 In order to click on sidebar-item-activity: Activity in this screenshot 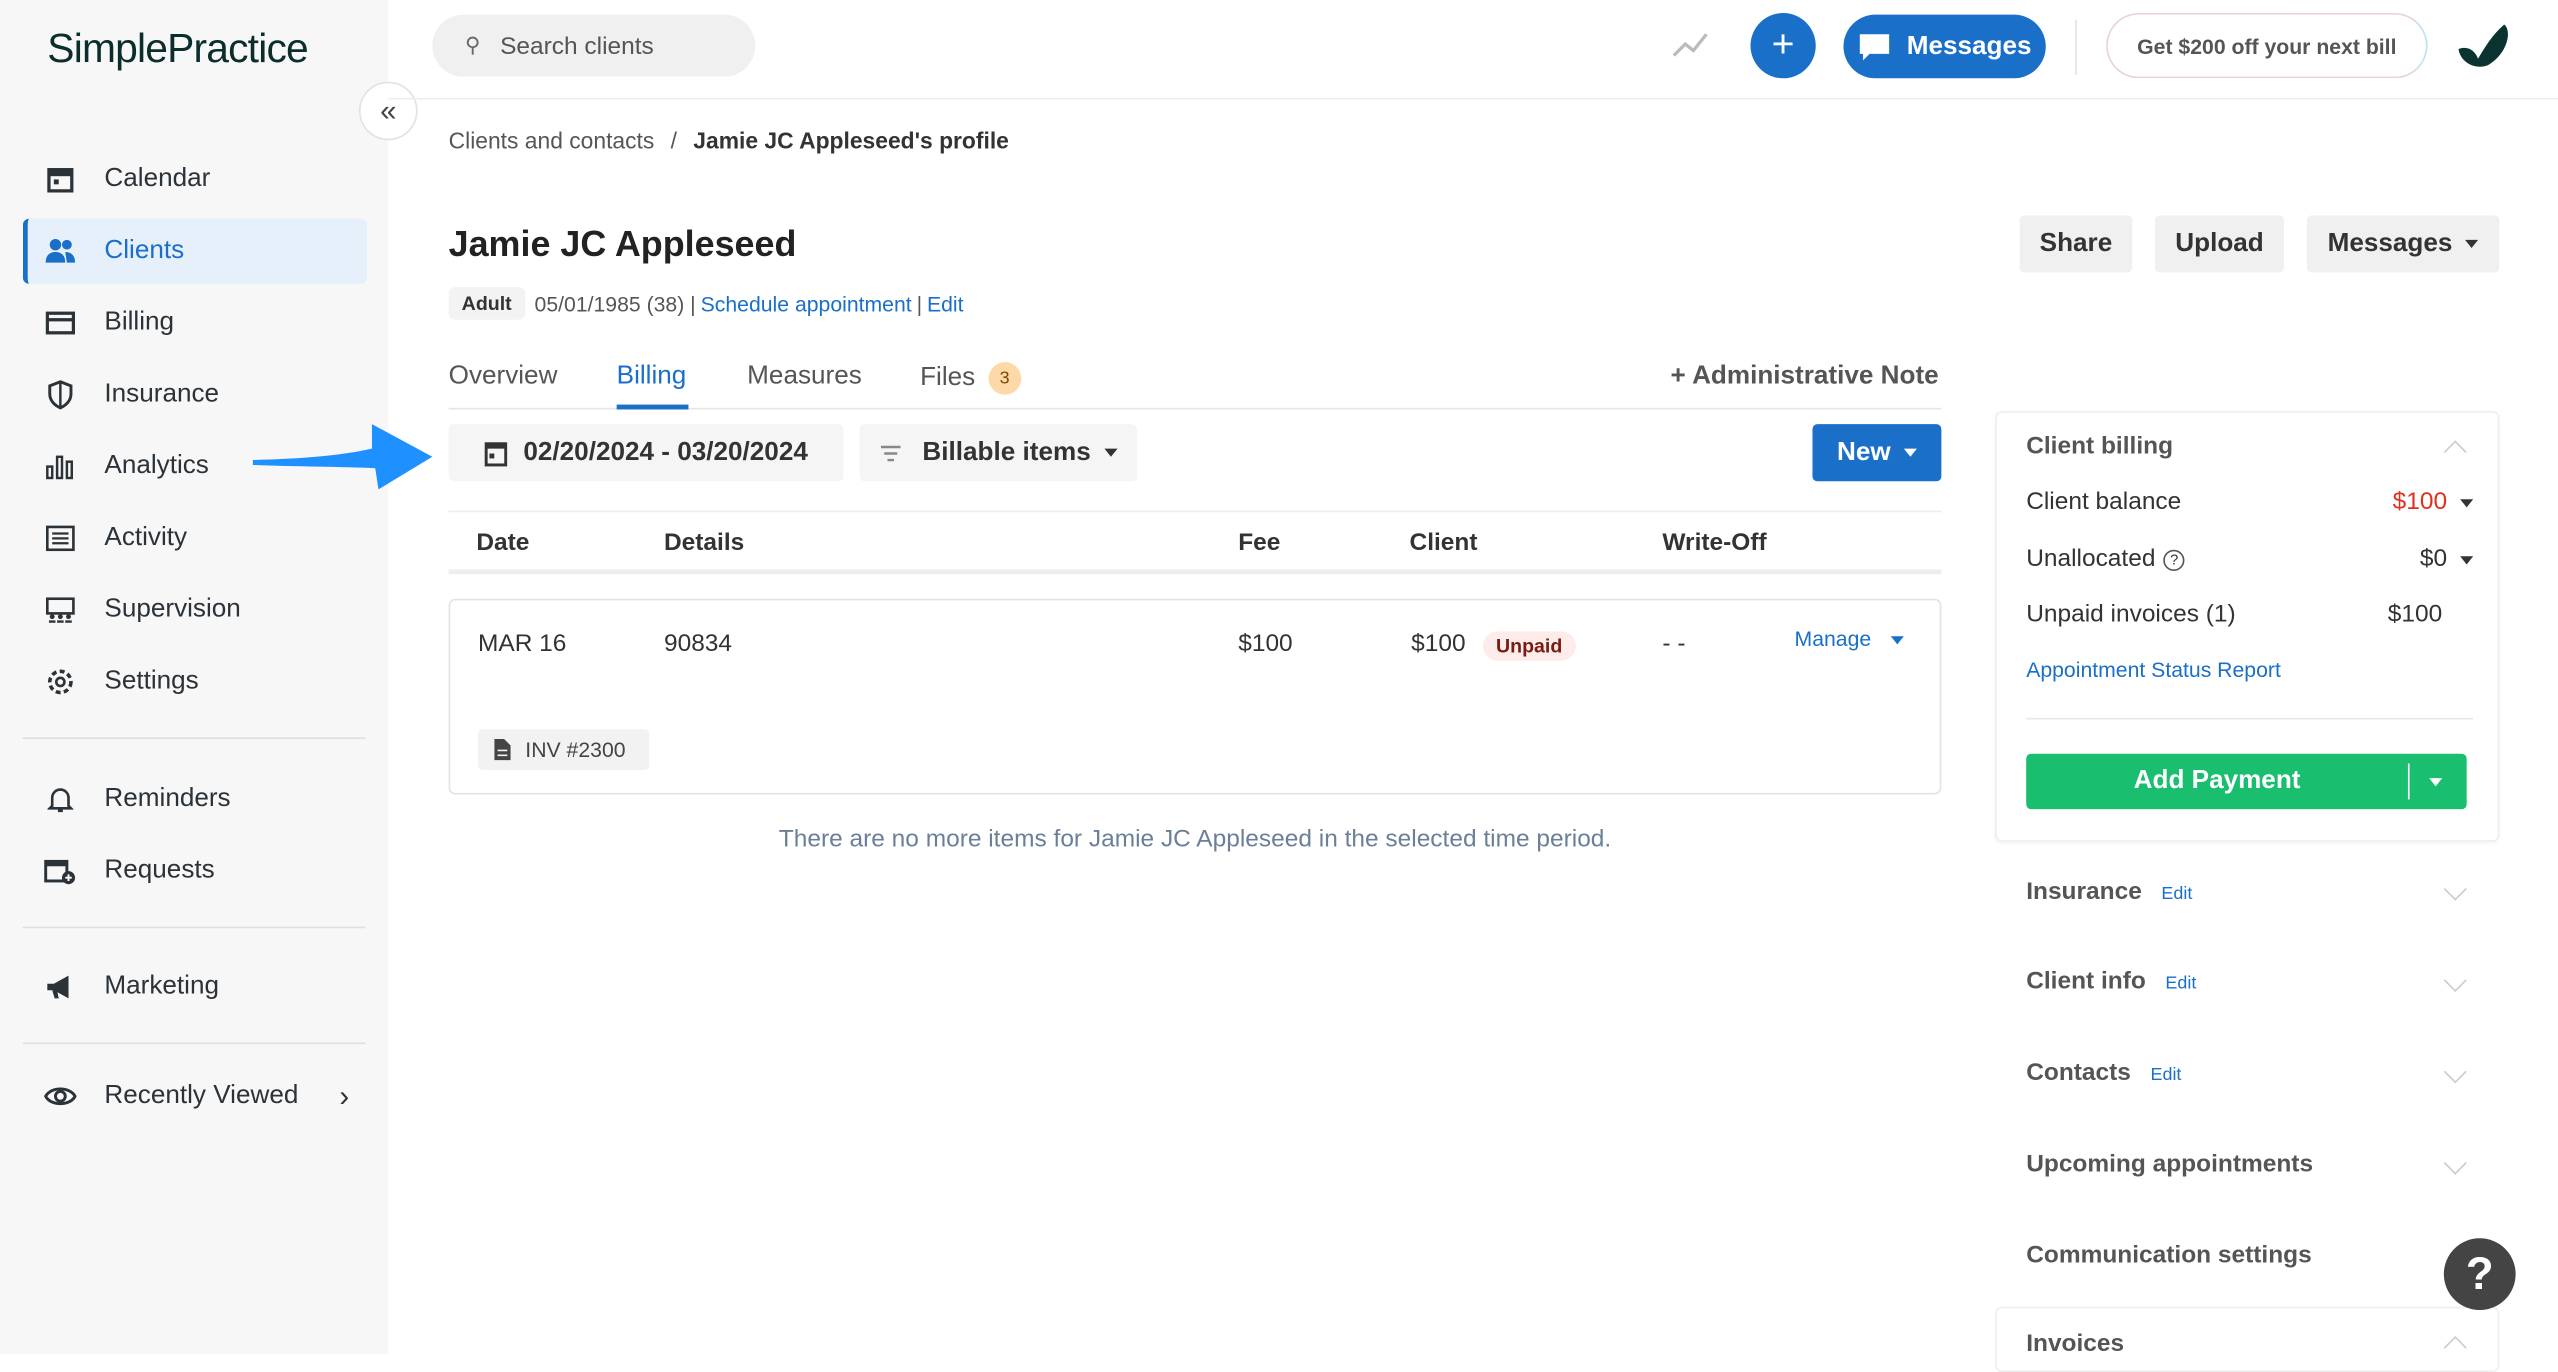, I will do `click(192, 538)`.